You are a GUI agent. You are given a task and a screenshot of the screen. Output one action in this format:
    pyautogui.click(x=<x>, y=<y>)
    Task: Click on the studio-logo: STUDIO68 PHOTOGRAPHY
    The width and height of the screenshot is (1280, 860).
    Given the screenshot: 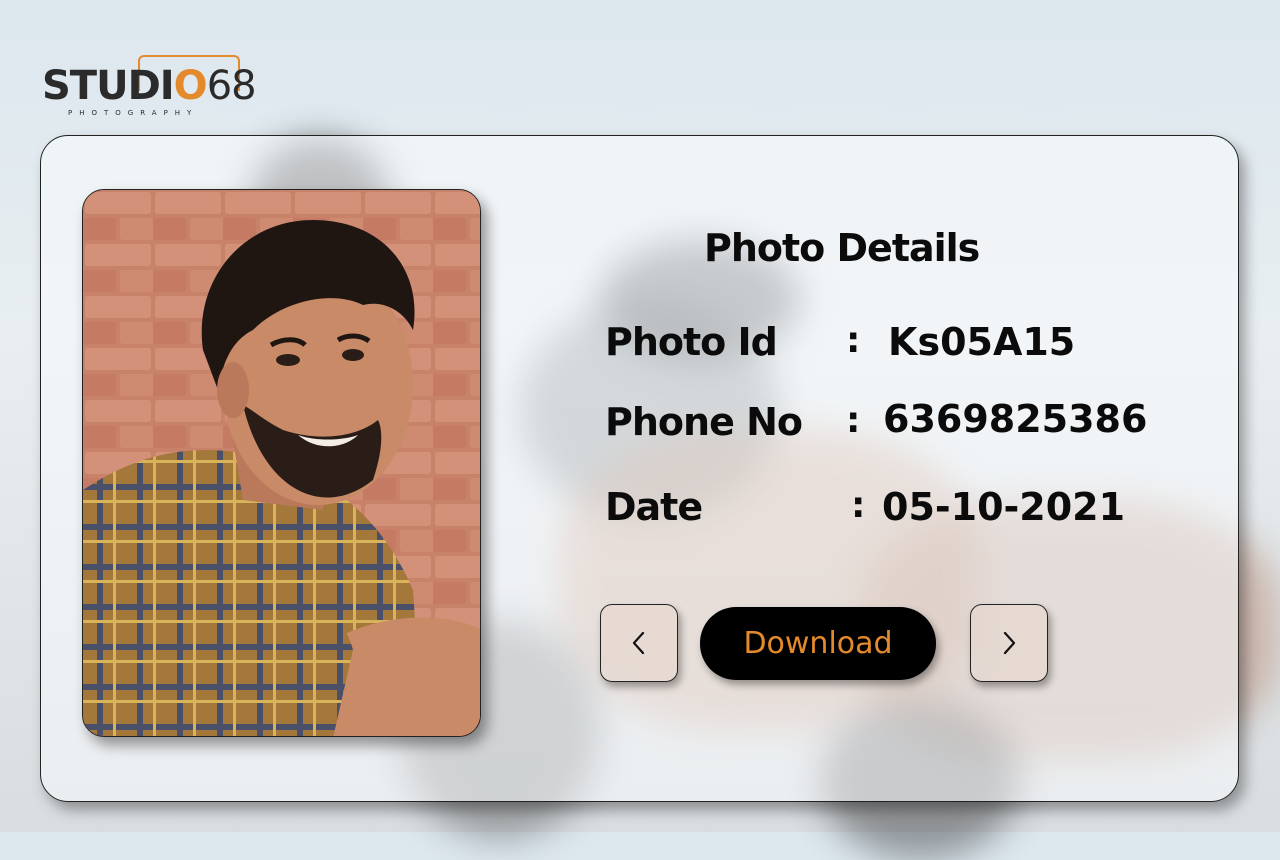 What is the action you would take?
    pyautogui.click(x=152, y=87)
    